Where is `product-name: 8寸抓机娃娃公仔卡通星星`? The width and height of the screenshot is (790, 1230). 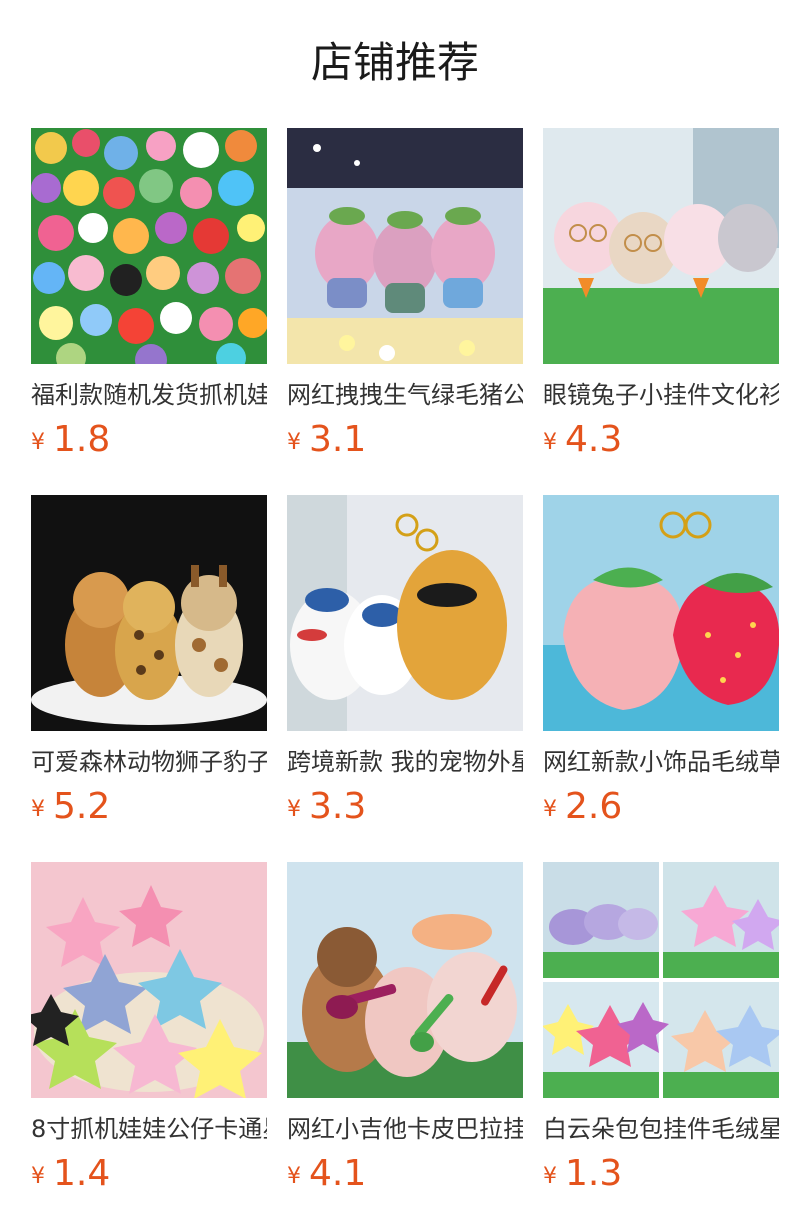
product-name: 8寸抓机娃娃公仔卡通星星 is located at coordinates (149, 1129).